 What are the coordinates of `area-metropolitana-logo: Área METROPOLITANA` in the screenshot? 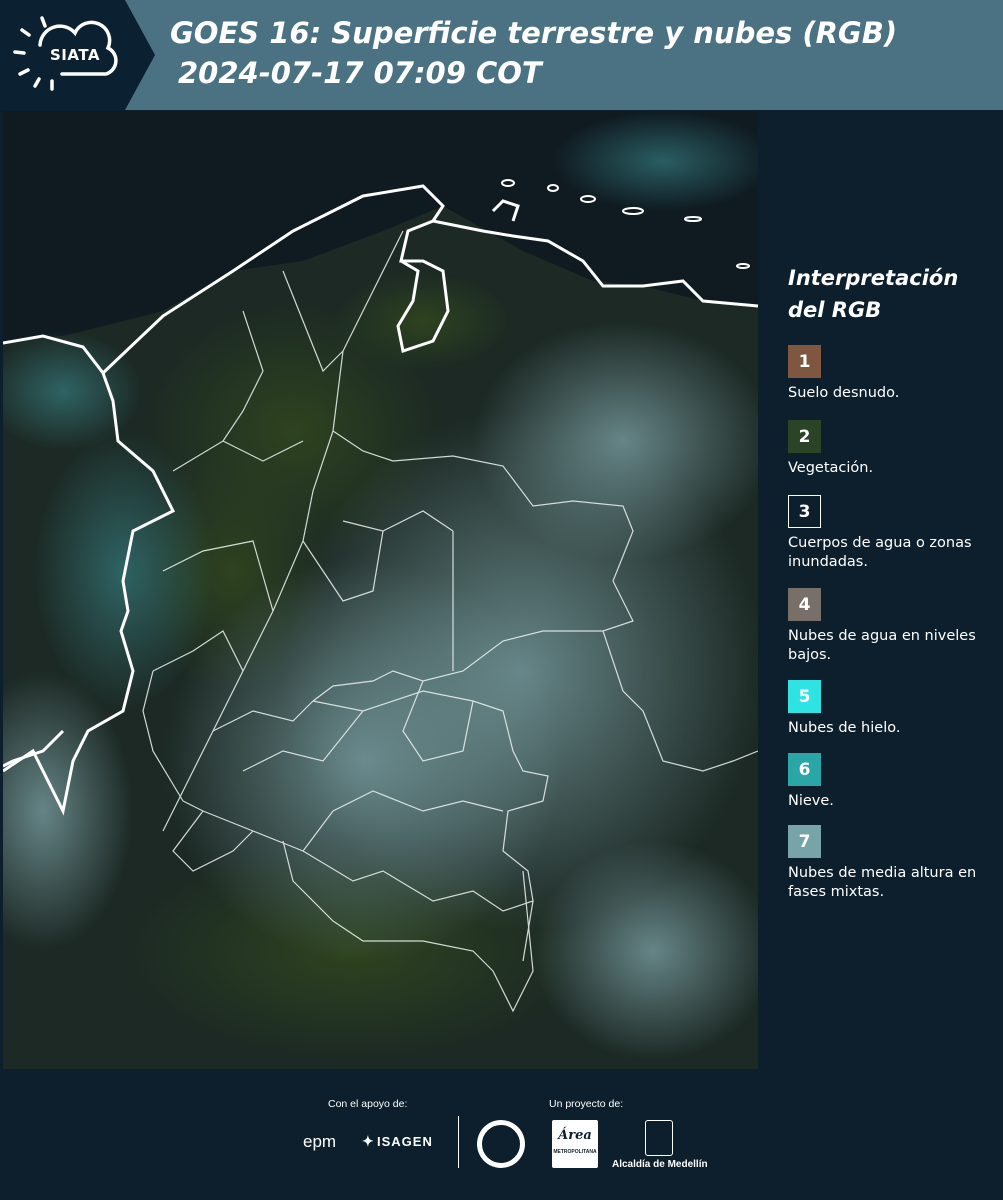 It's located at (575, 1144).